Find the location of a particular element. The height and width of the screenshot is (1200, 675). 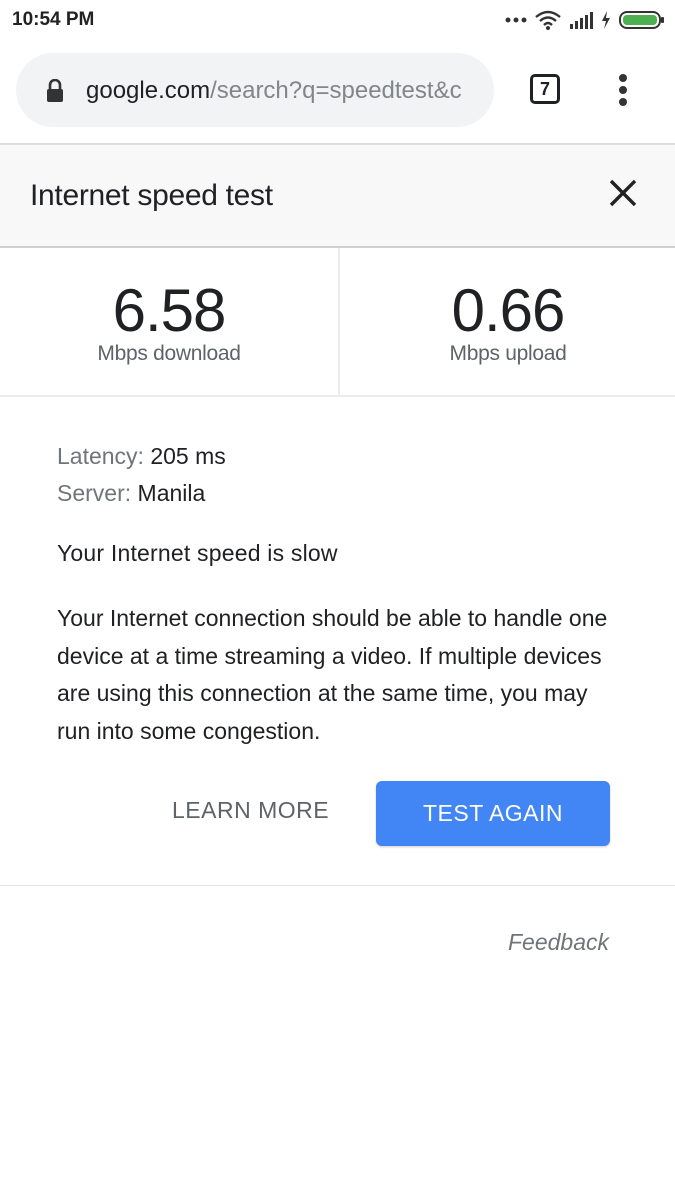

speed-results: 6.58 Mbps download 0.66 Mbps upload is located at coordinates (337, 322).